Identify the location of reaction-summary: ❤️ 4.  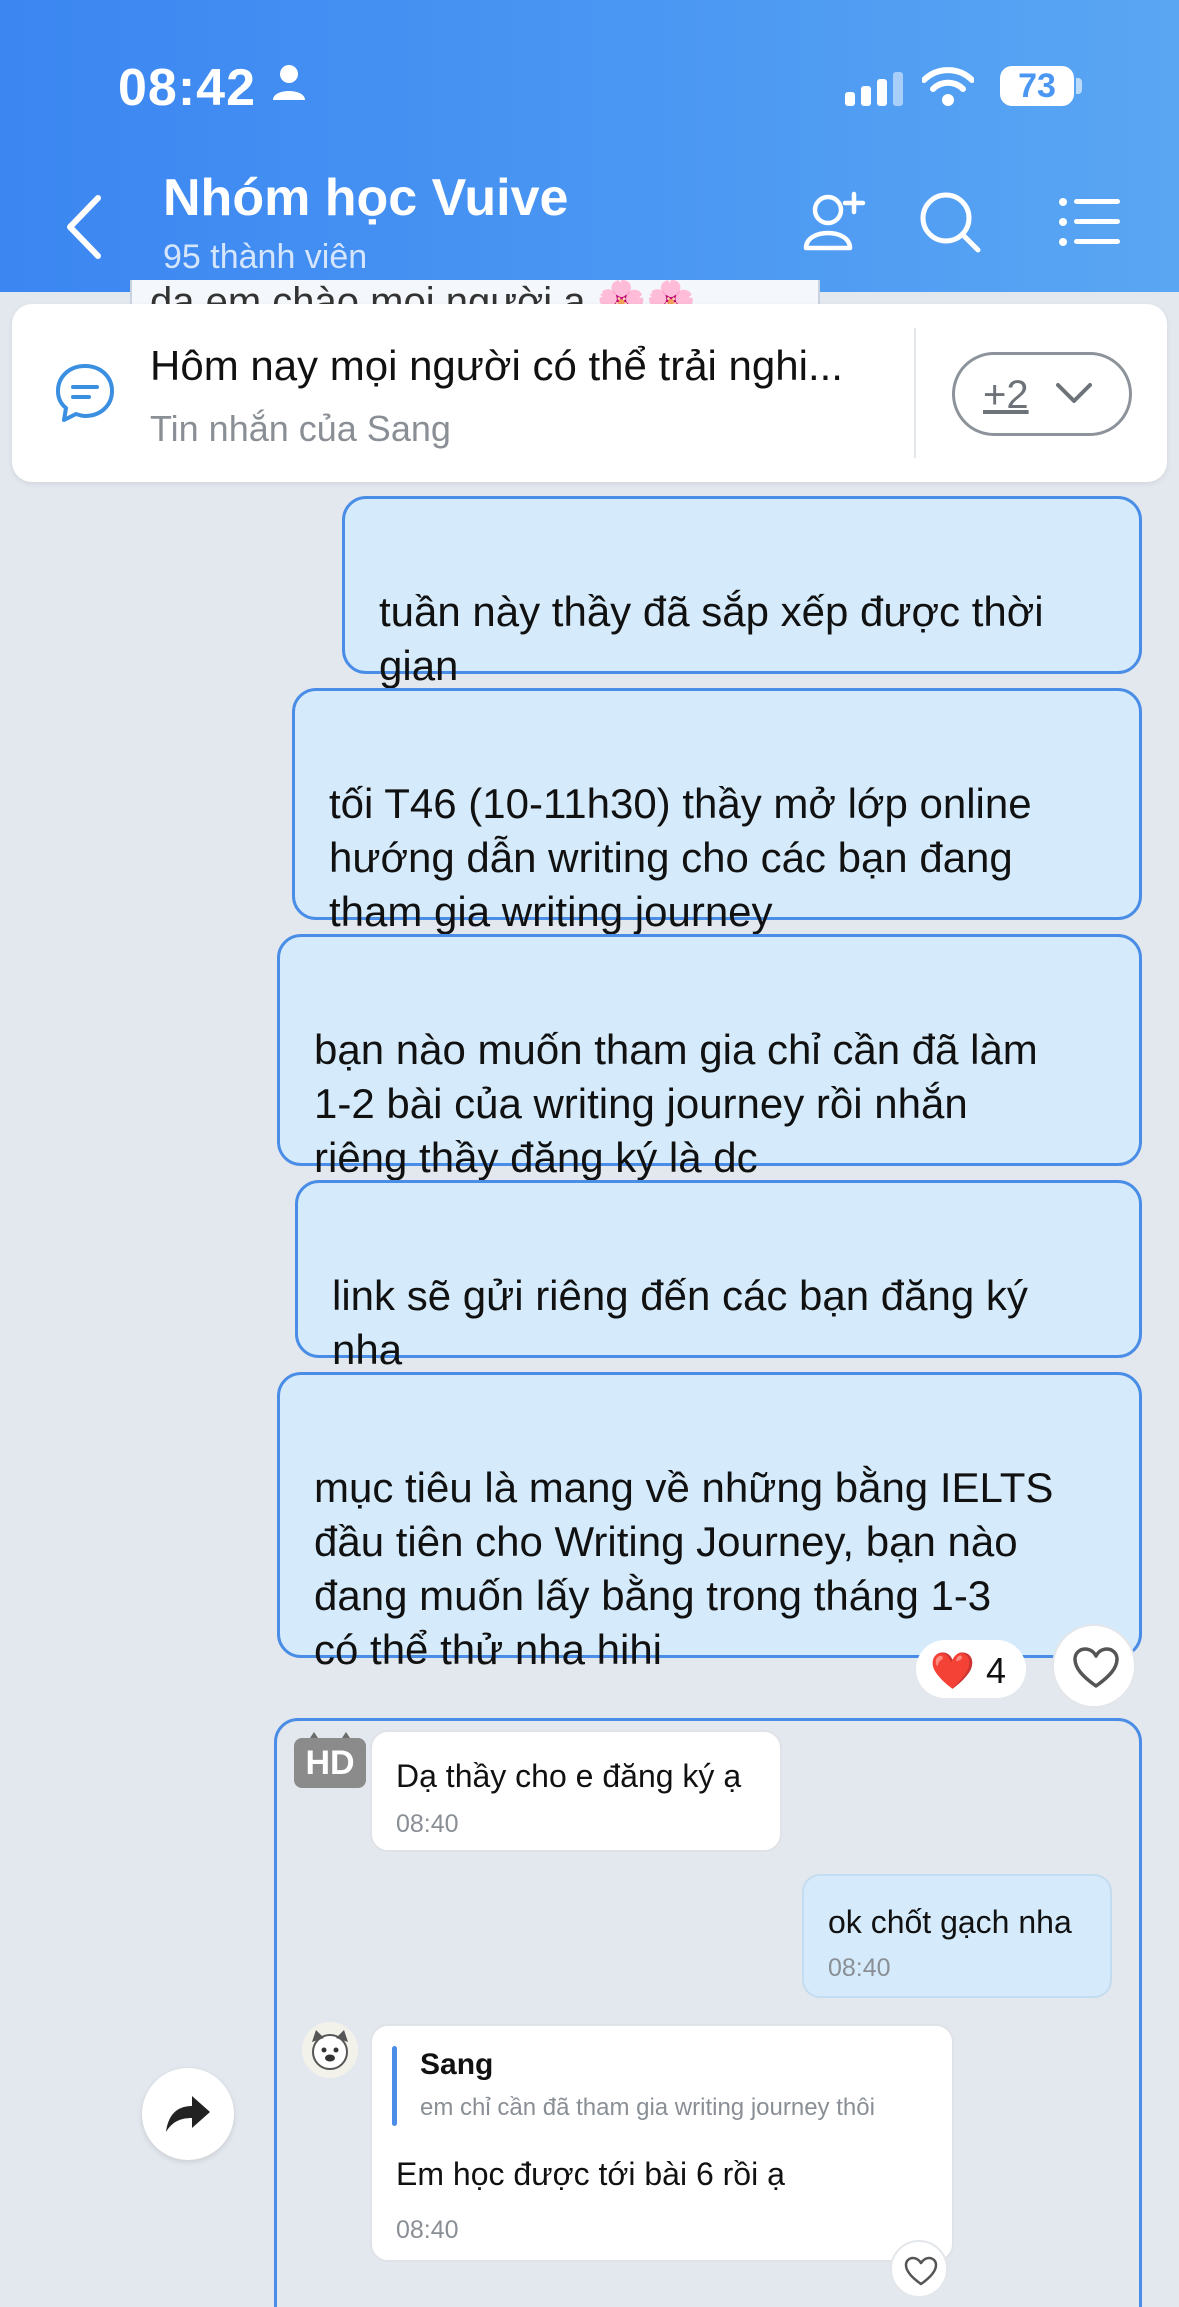
(971, 1669).